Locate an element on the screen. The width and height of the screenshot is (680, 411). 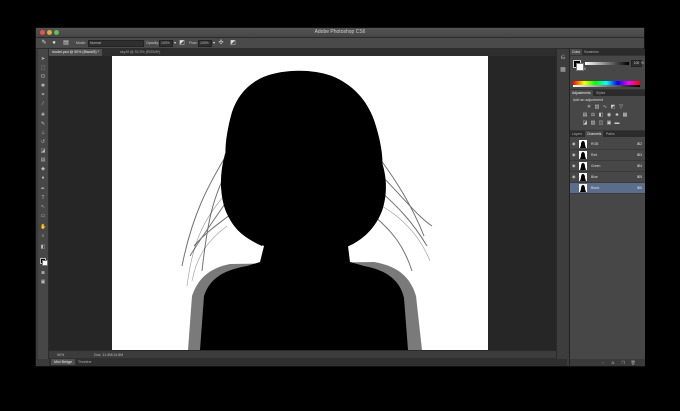
delete-channel-icon: 🗑 is located at coordinates (633, 362).